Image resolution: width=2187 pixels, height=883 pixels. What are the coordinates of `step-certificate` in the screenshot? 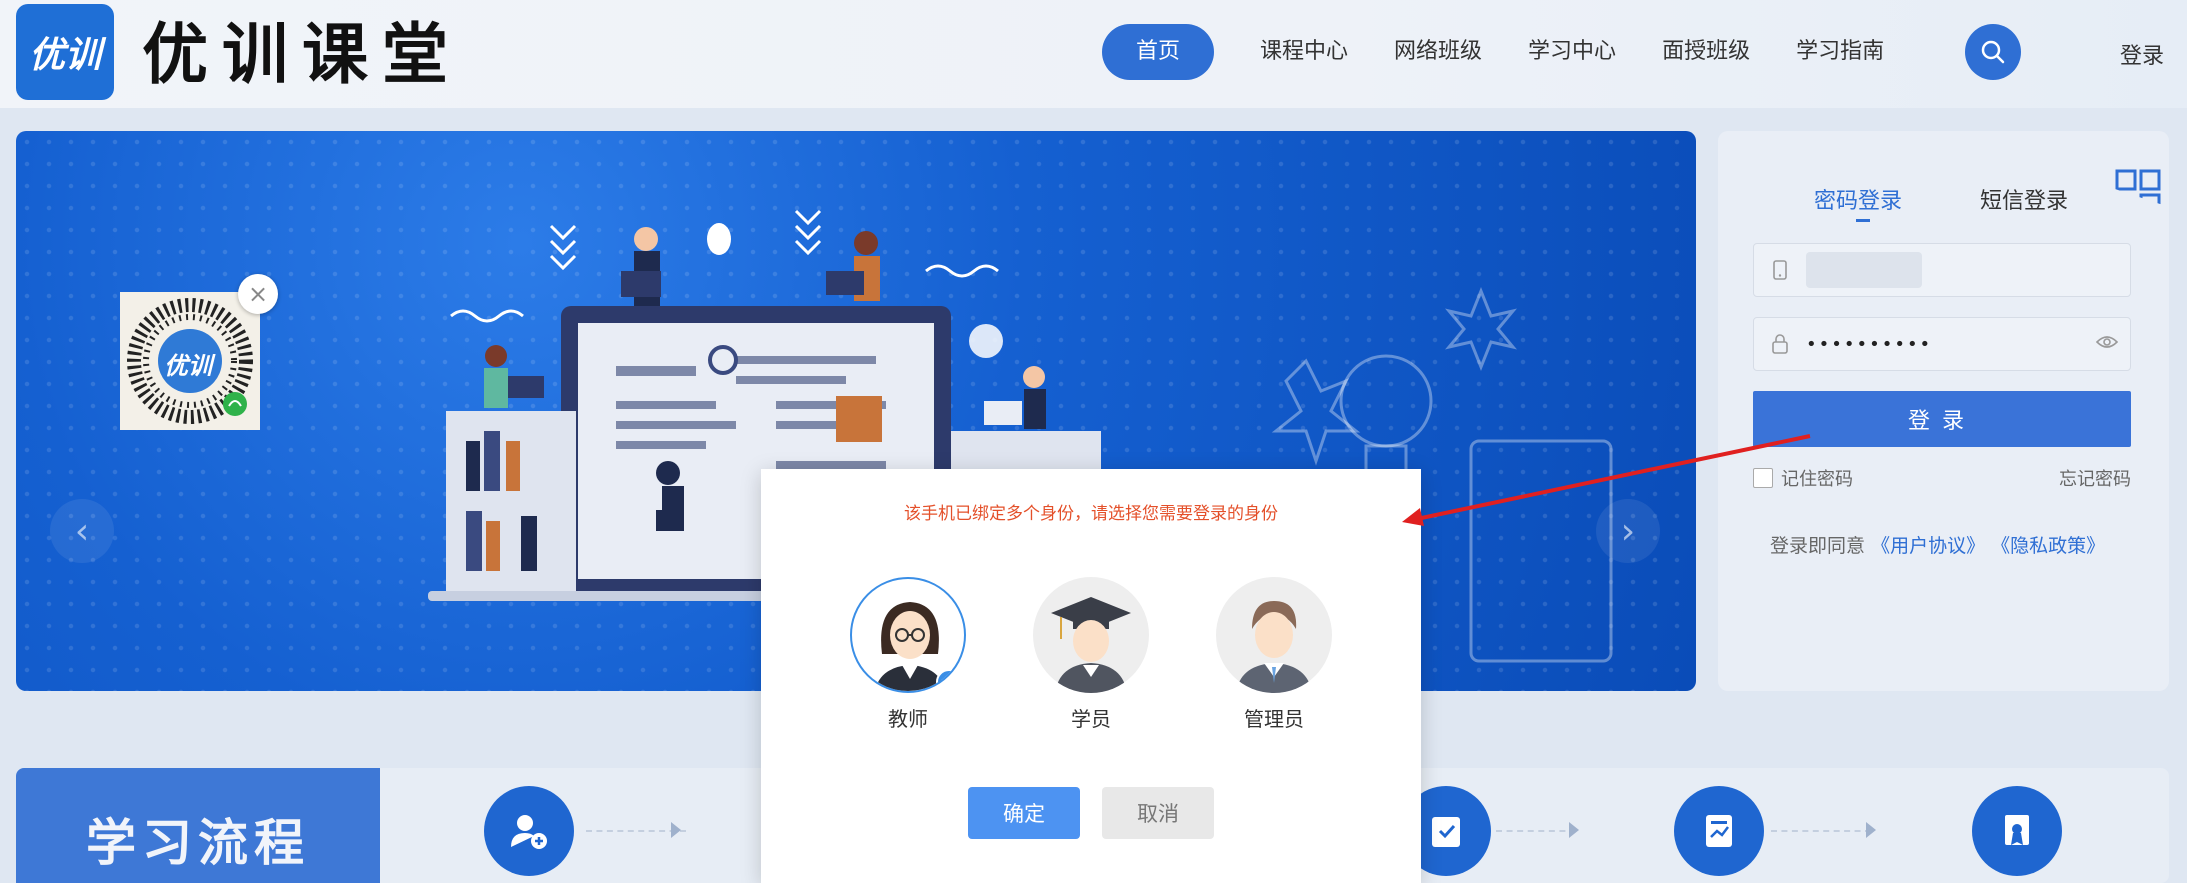 It's located at (2017, 831).